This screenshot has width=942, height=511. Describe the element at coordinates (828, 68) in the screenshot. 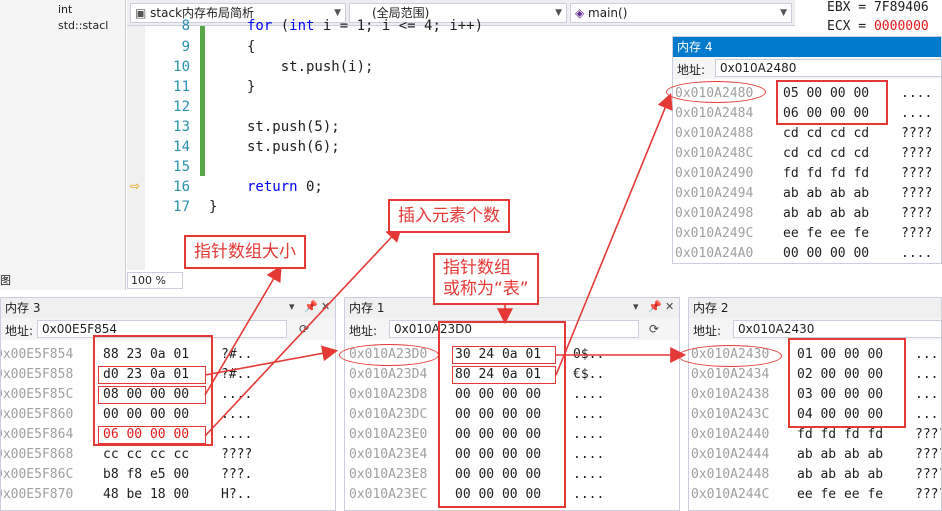

I see `memory-4-address-input: 0x010A2480` at that location.